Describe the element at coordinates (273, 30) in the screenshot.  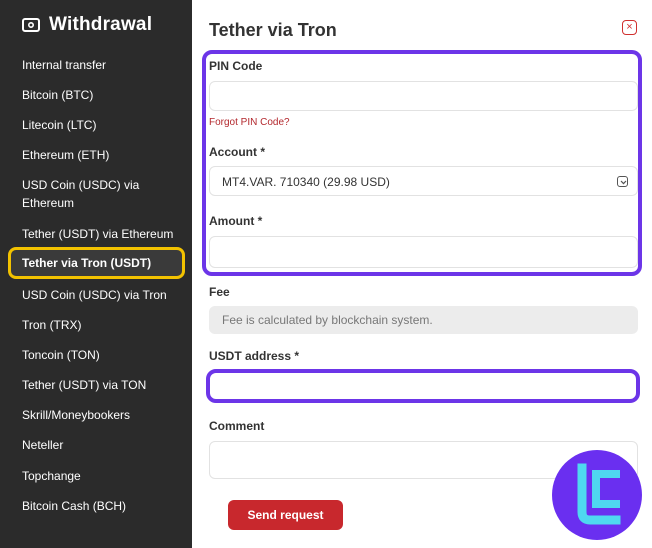
I see `page-title: Tether via Tron` at that location.